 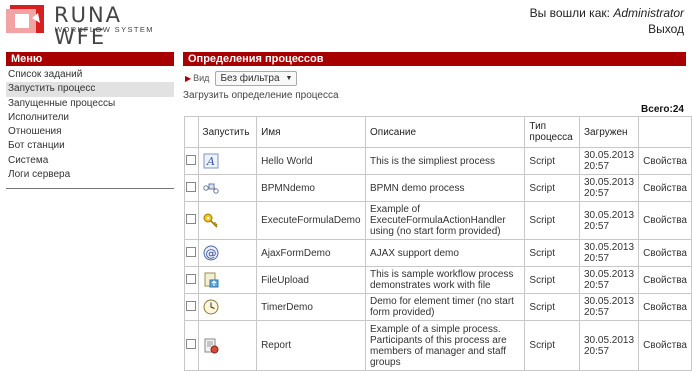 I want to click on sidebar-title: Меню, so click(x=90, y=59).